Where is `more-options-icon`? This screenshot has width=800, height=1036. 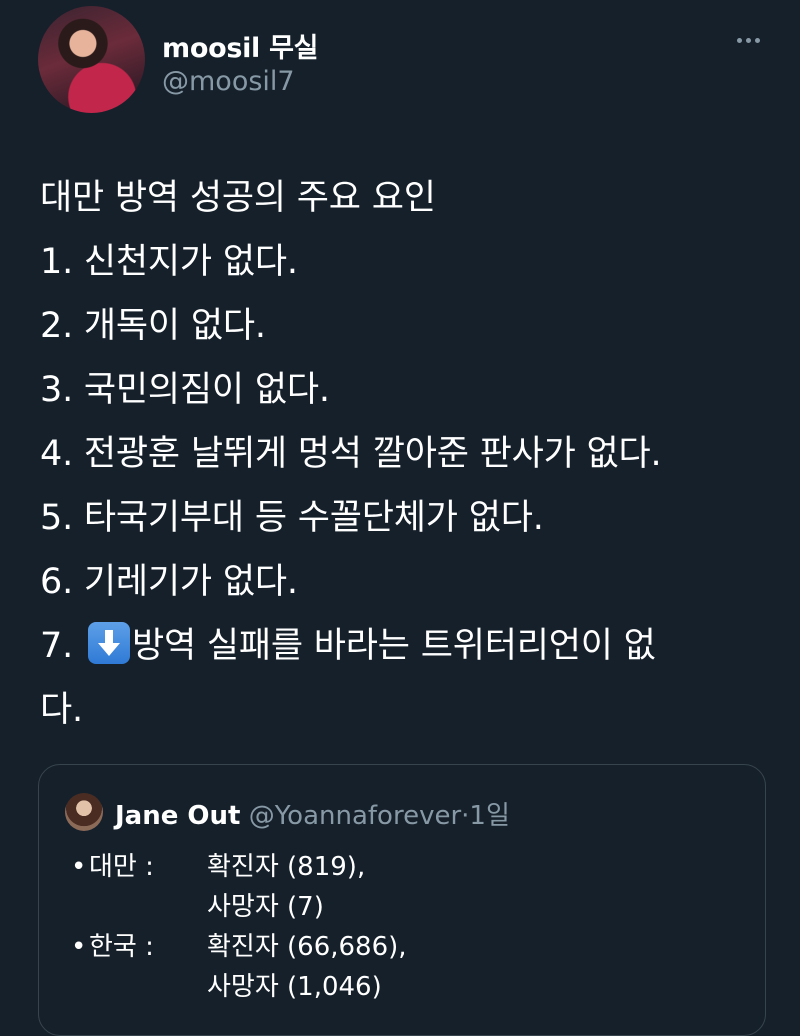
more-options-icon is located at coordinates (748, 40).